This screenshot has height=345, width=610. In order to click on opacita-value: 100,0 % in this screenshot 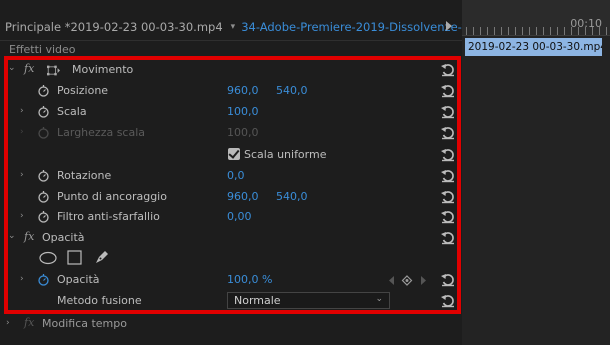, I will do `click(249, 279)`.